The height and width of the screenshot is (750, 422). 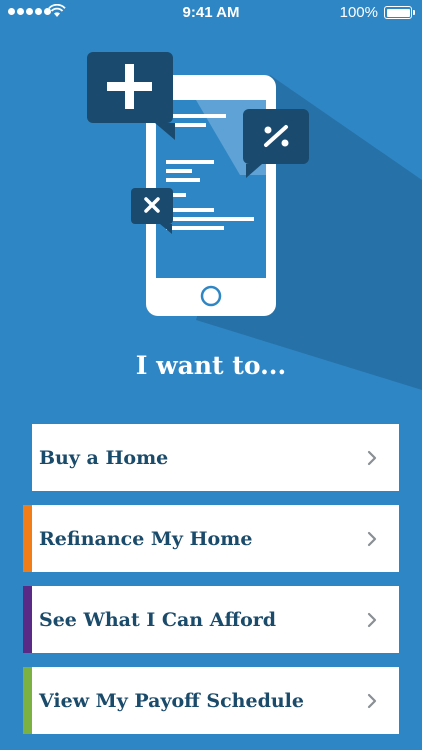 What do you see at coordinates (171, 700) in the screenshot?
I see `option-label: View My Payoff Schedule` at bounding box center [171, 700].